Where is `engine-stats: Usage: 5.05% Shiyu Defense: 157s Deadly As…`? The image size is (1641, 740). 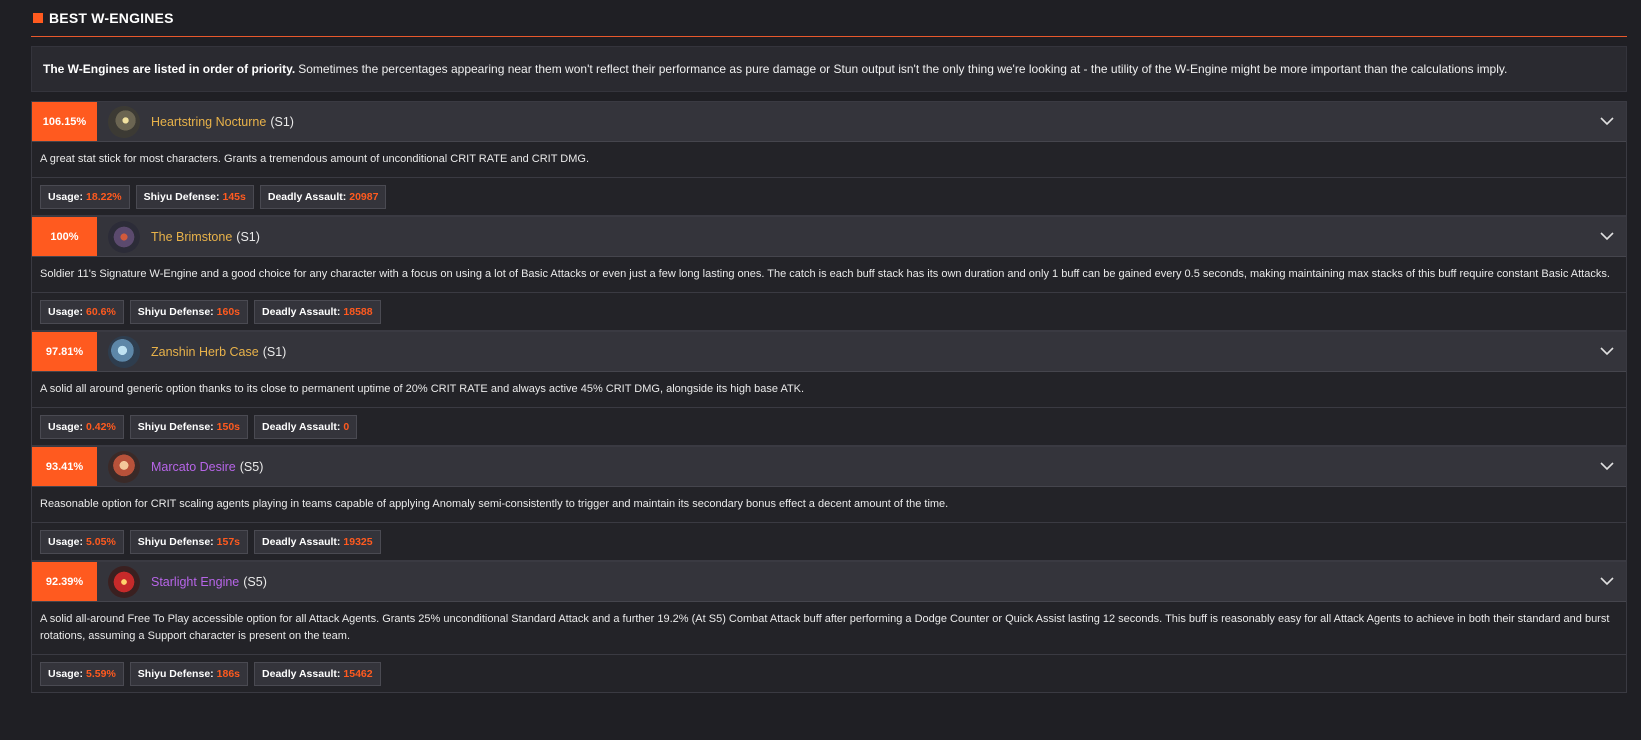 engine-stats: Usage: 5.05% Shiyu Defense: 157s Deadly As… is located at coordinates (829, 542).